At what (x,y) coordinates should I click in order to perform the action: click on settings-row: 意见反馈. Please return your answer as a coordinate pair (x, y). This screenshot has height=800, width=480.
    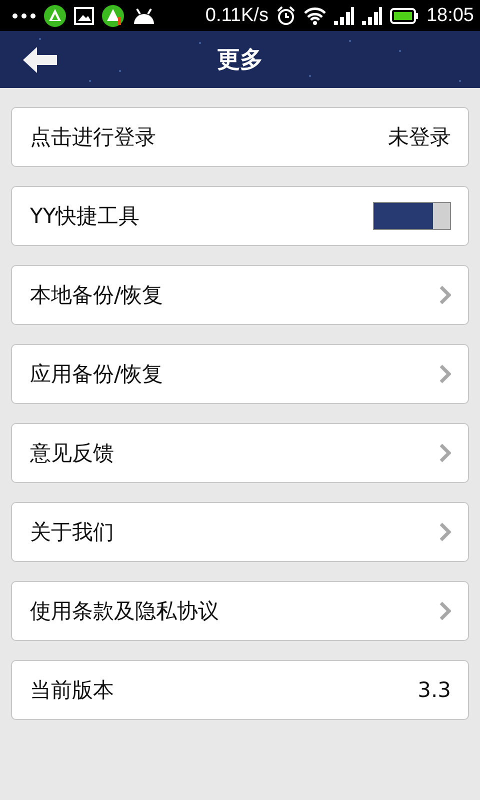
    Looking at the image, I should click on (240, 453).